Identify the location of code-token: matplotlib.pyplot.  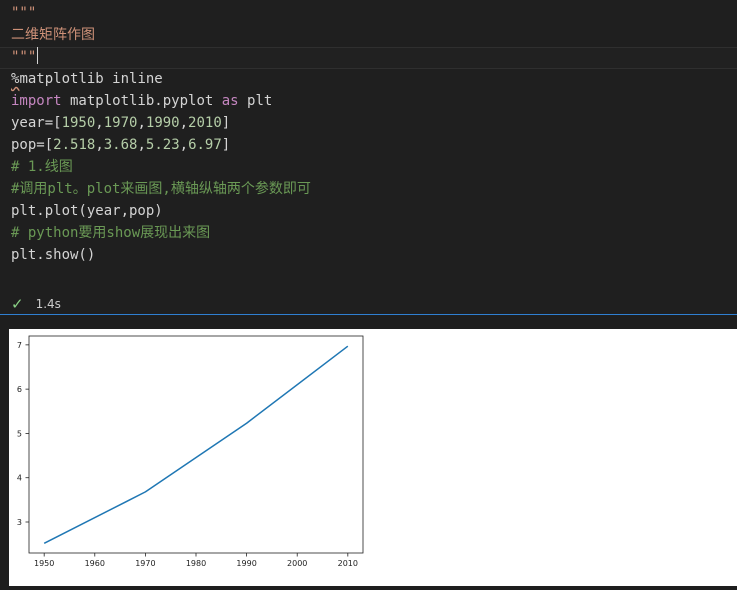
(142, 101).